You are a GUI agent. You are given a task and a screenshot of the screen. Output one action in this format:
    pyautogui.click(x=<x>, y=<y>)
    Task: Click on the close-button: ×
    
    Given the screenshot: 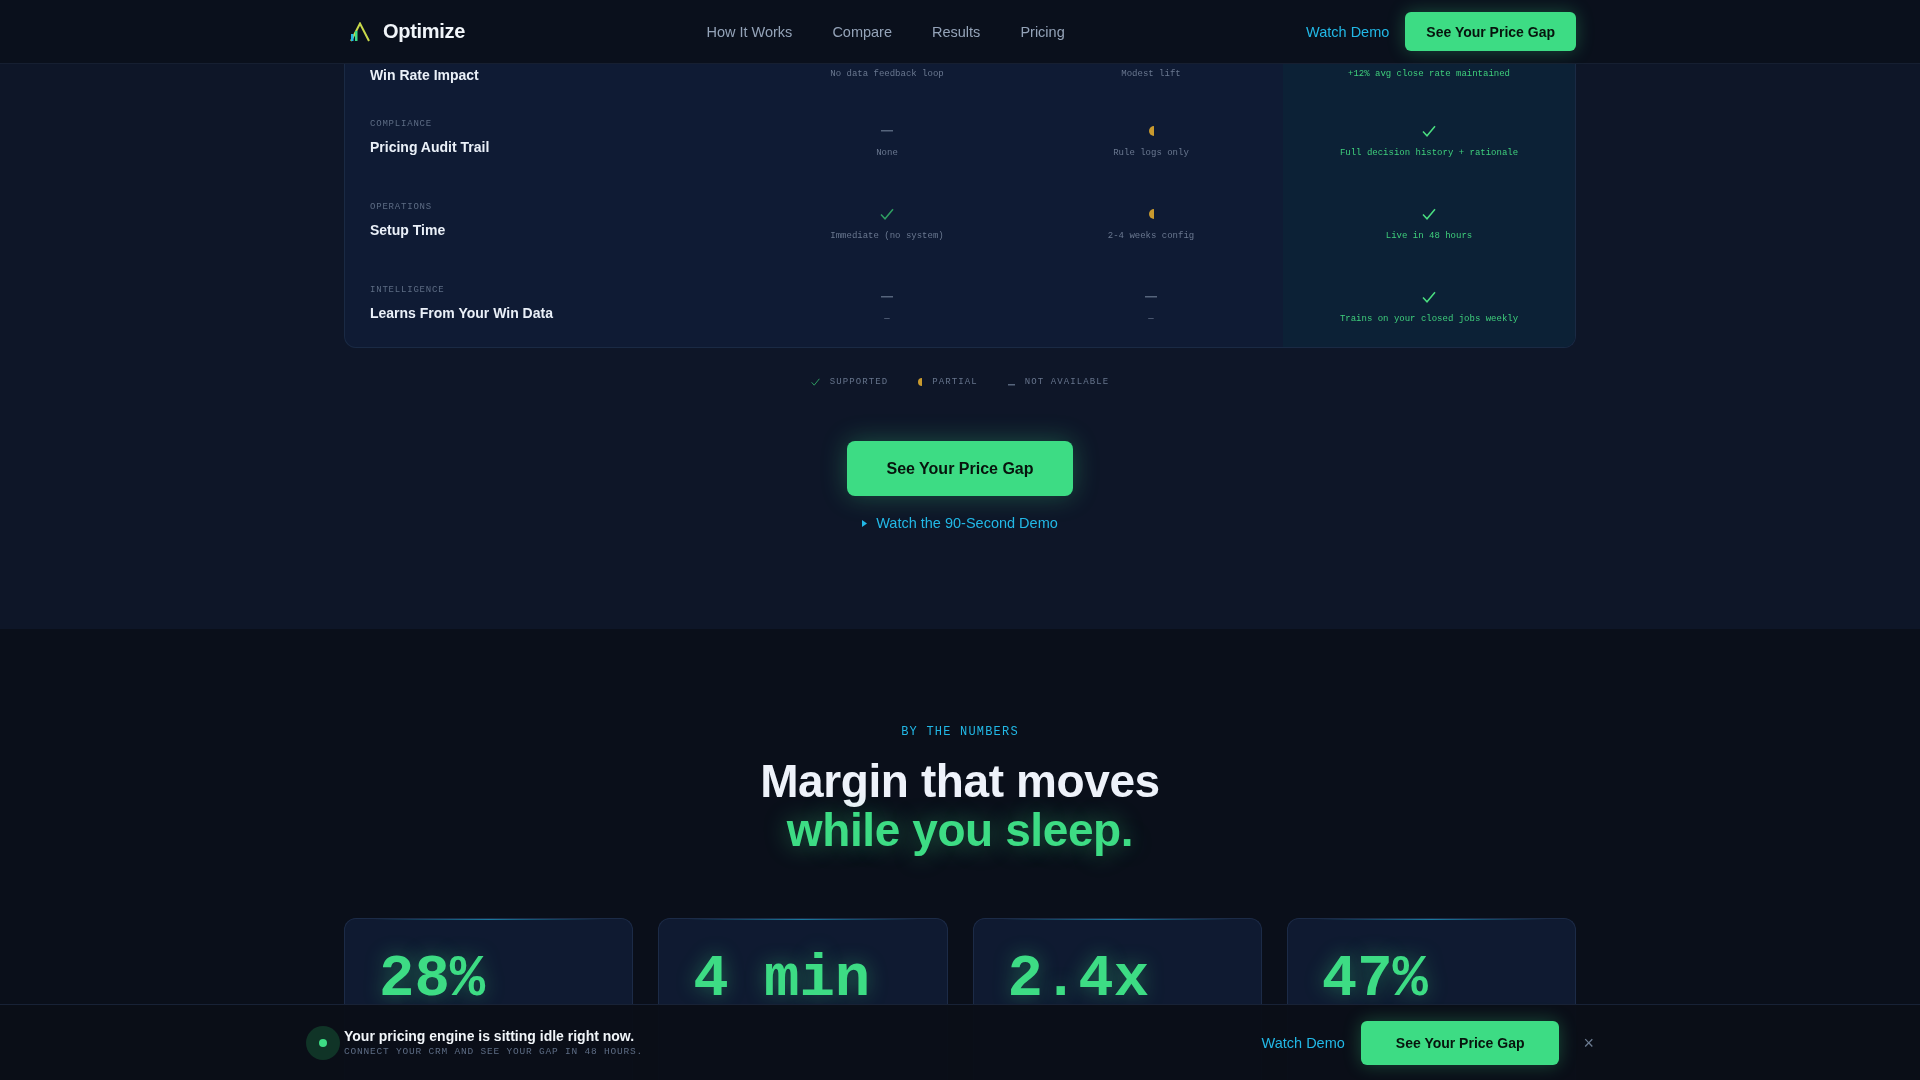 What is the action you would take?
    pyautogui.click(x=1588, y=1042)
    